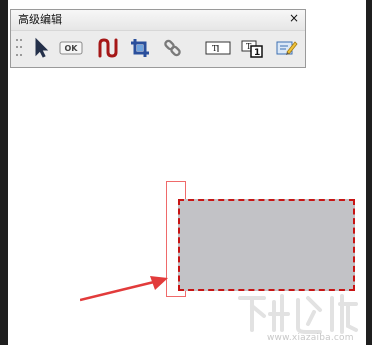  I want to click on crop-icon, so click(139, 48).